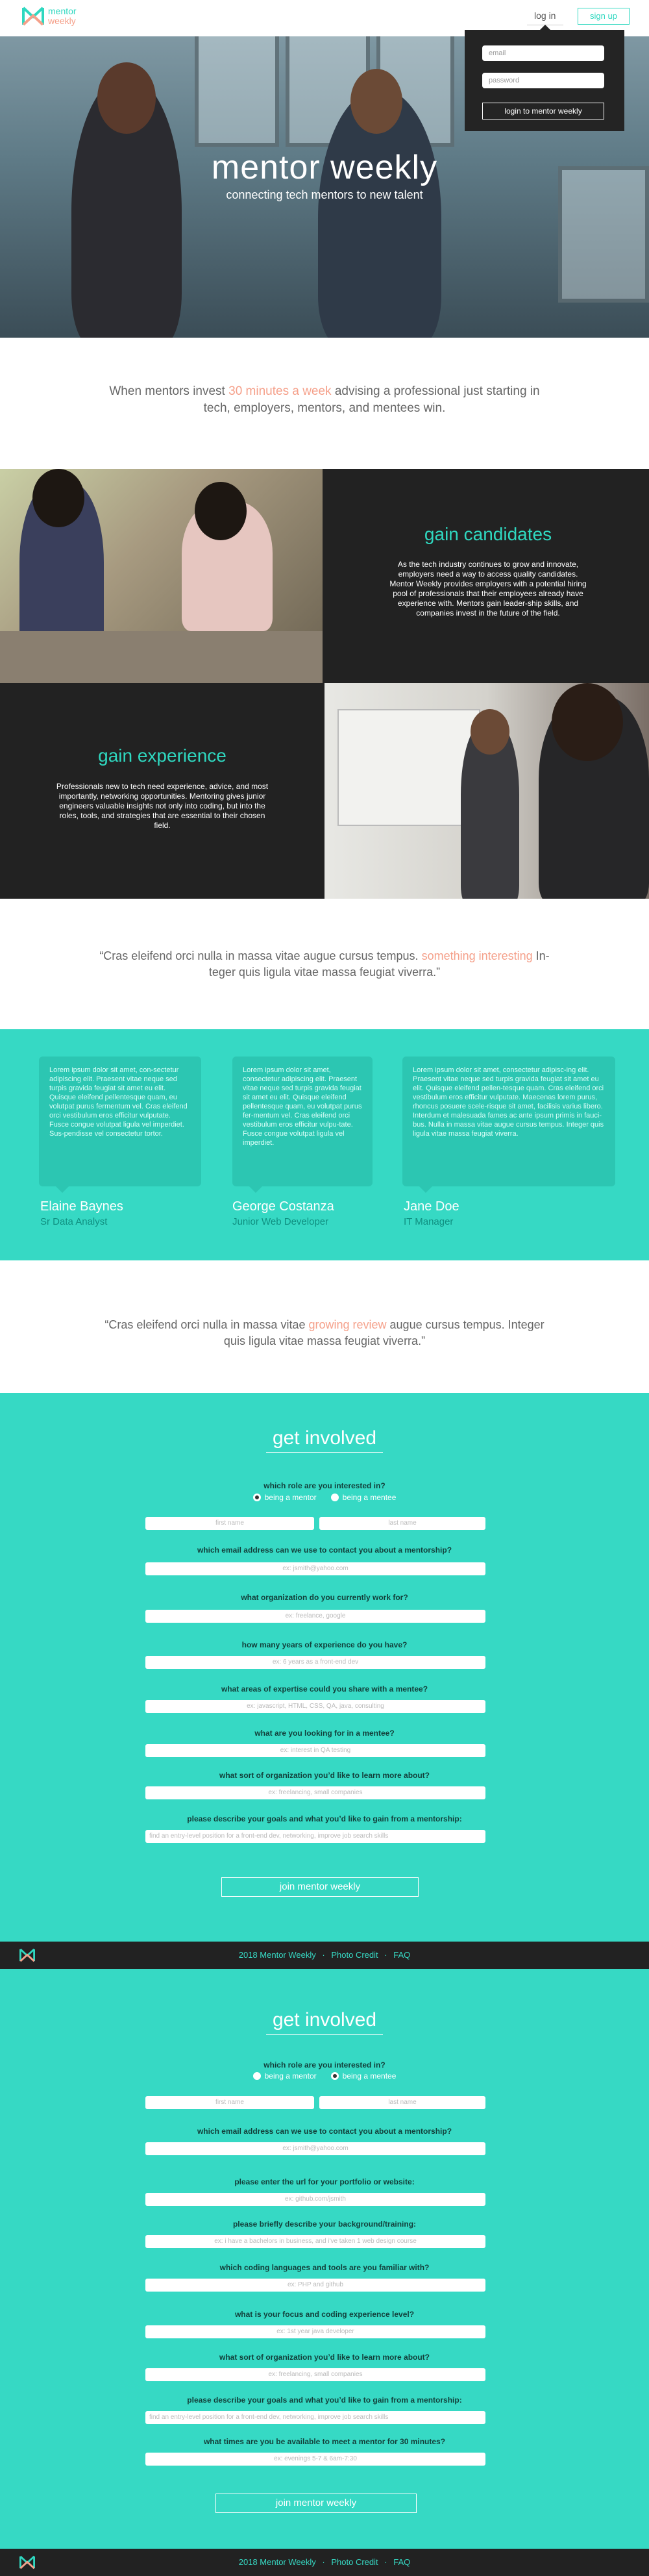 This screenshot has width=649, height=2576. Describe the element at coordinates (324, 2020) in the screenshot. I see `form-2-title: get involved` at that location.